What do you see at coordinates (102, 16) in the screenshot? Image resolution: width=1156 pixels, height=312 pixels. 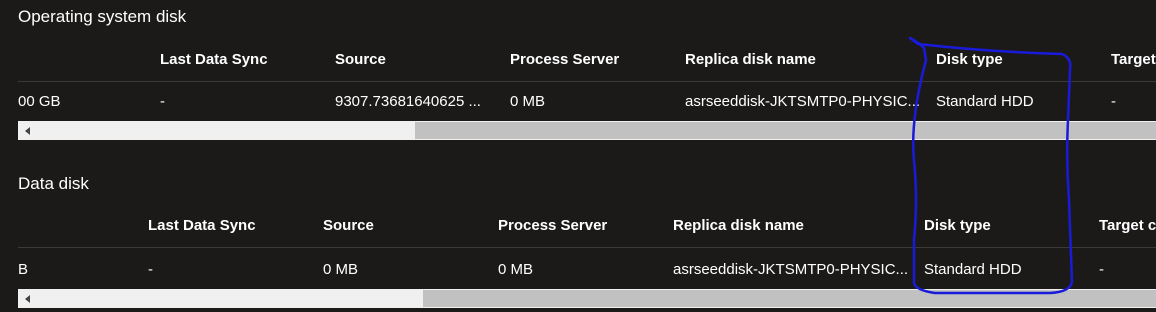 I see `os-disk-title: Operating system disk` at bounding box center [102, 16].